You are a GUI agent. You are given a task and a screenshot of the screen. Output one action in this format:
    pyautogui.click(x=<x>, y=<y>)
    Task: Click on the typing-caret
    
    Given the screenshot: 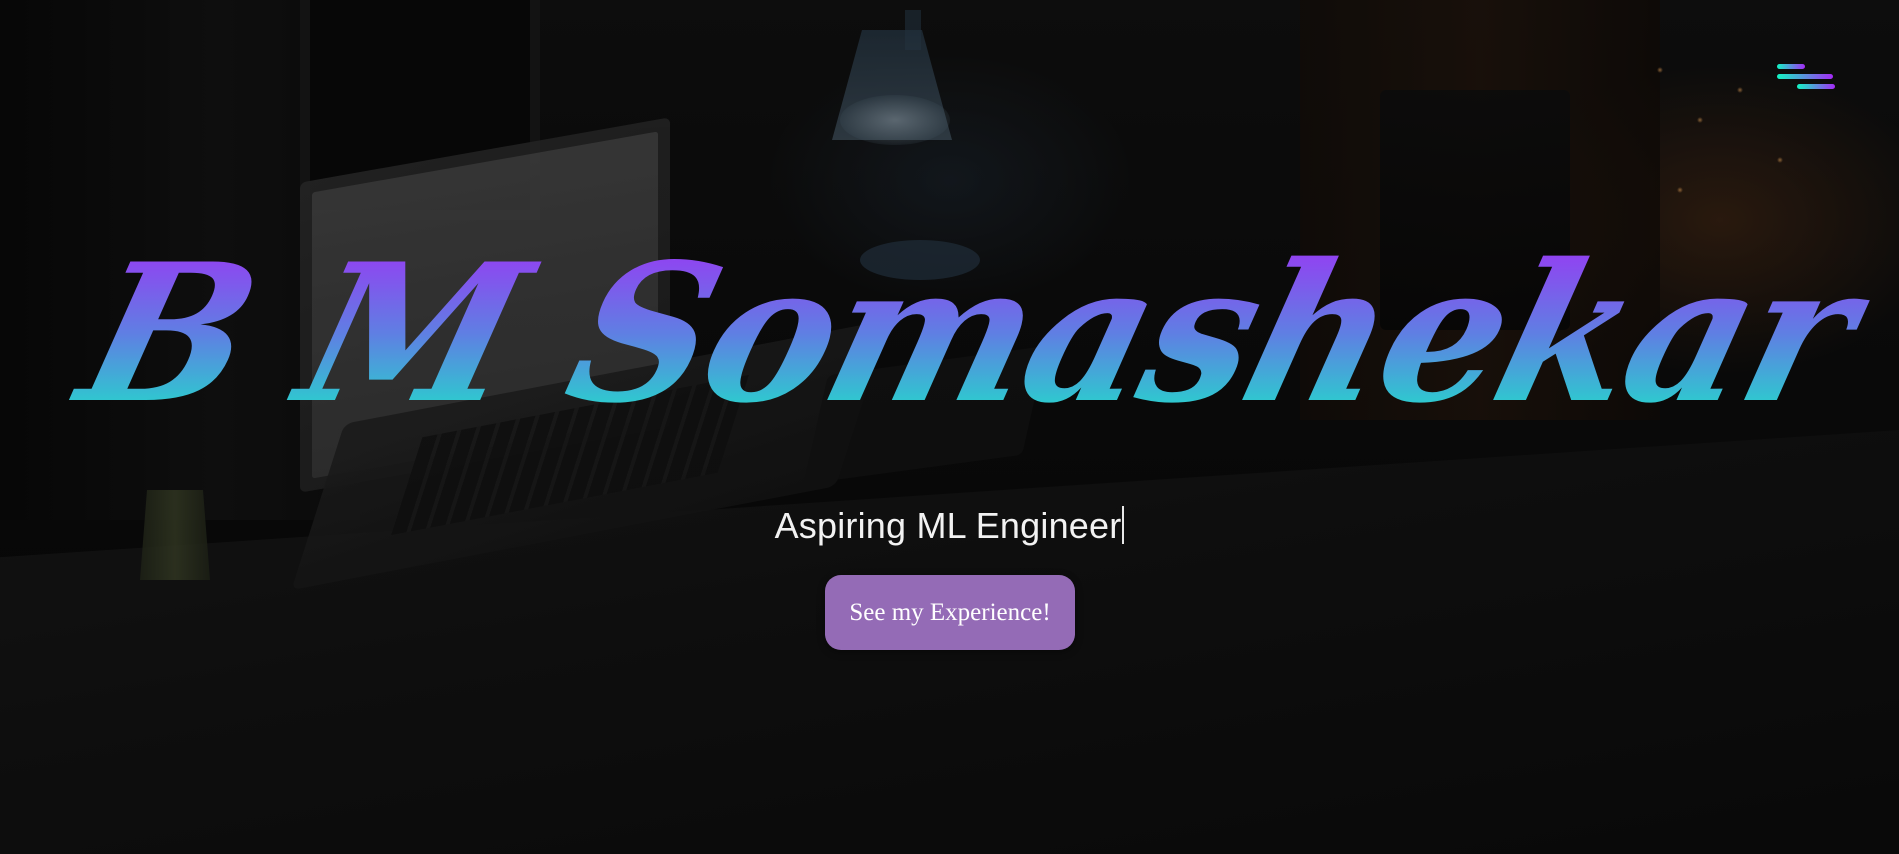 What is the action you would take?
    pyautogui.click(x=1123, y=525)
    